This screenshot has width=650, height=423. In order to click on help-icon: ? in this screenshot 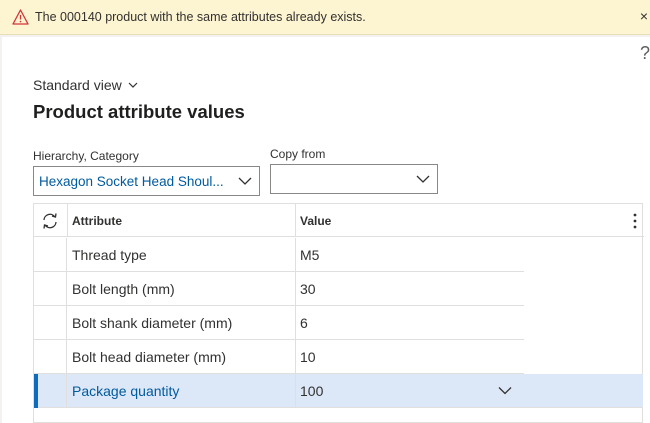, I will do `click(645, 53)`.